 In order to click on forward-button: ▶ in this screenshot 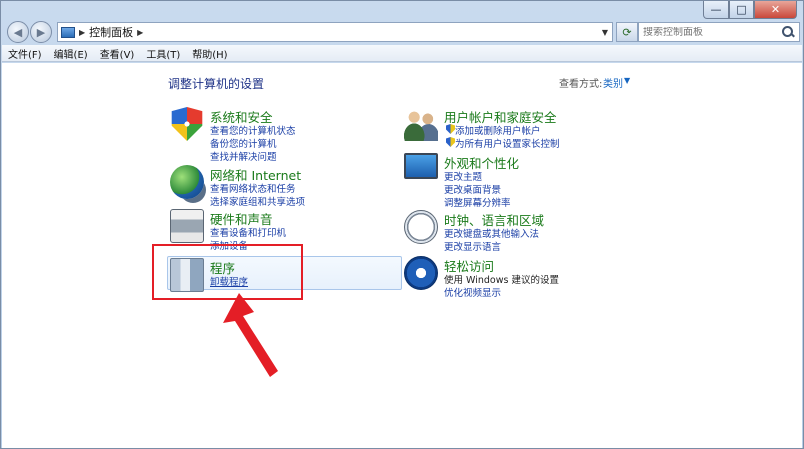, I will do `click(41, 32)`.